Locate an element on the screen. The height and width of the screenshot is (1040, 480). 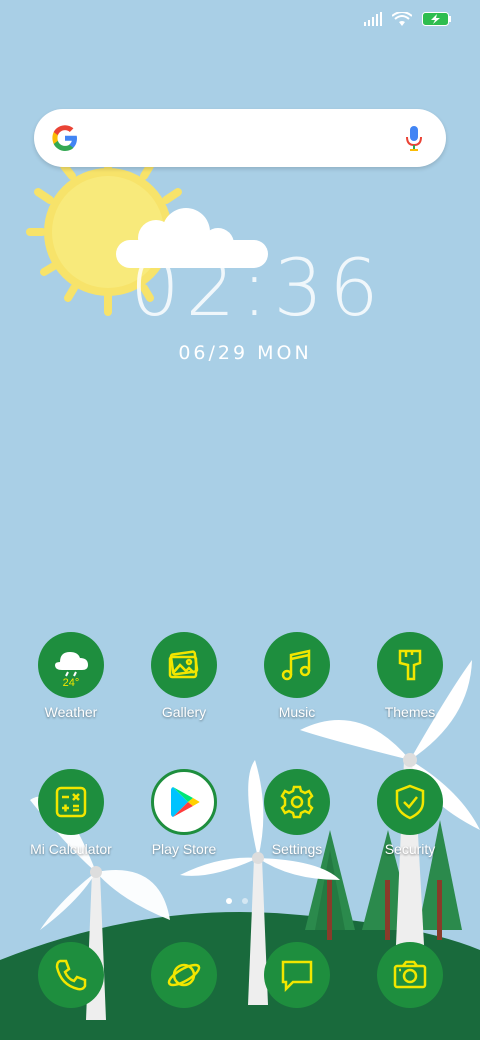
dock-camera is located at coordinates (410, 975).